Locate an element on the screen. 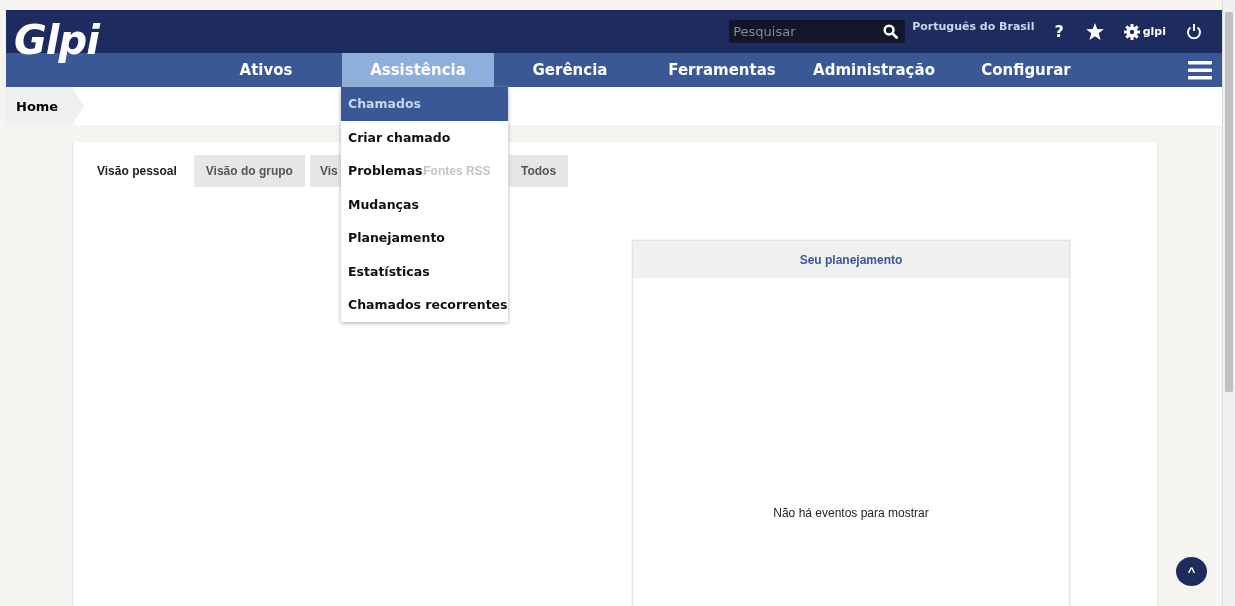 This screenshot has width=1235, height=606. nav-item: Configurar is located at coordinates (1026, 70).